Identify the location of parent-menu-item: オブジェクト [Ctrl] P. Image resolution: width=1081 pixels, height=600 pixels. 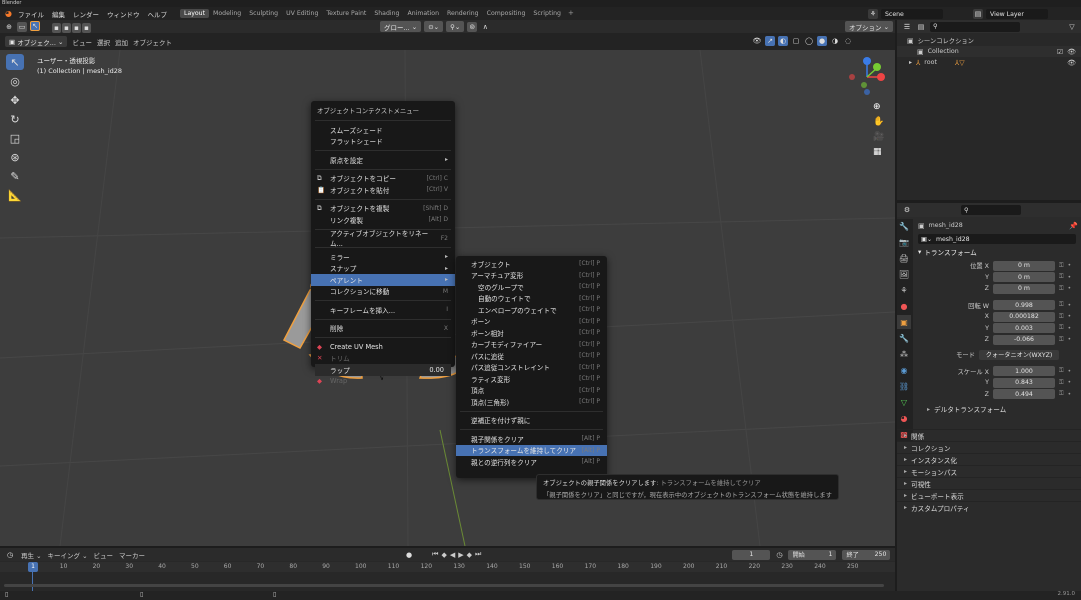
(531, 264).